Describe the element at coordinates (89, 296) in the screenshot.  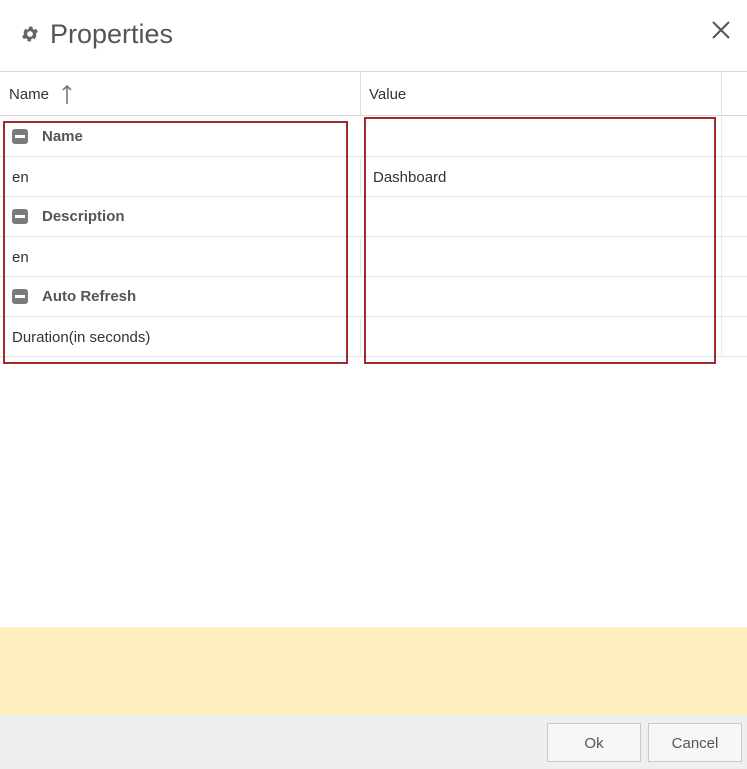
I see `group-label: Auto Refresh` at that location.